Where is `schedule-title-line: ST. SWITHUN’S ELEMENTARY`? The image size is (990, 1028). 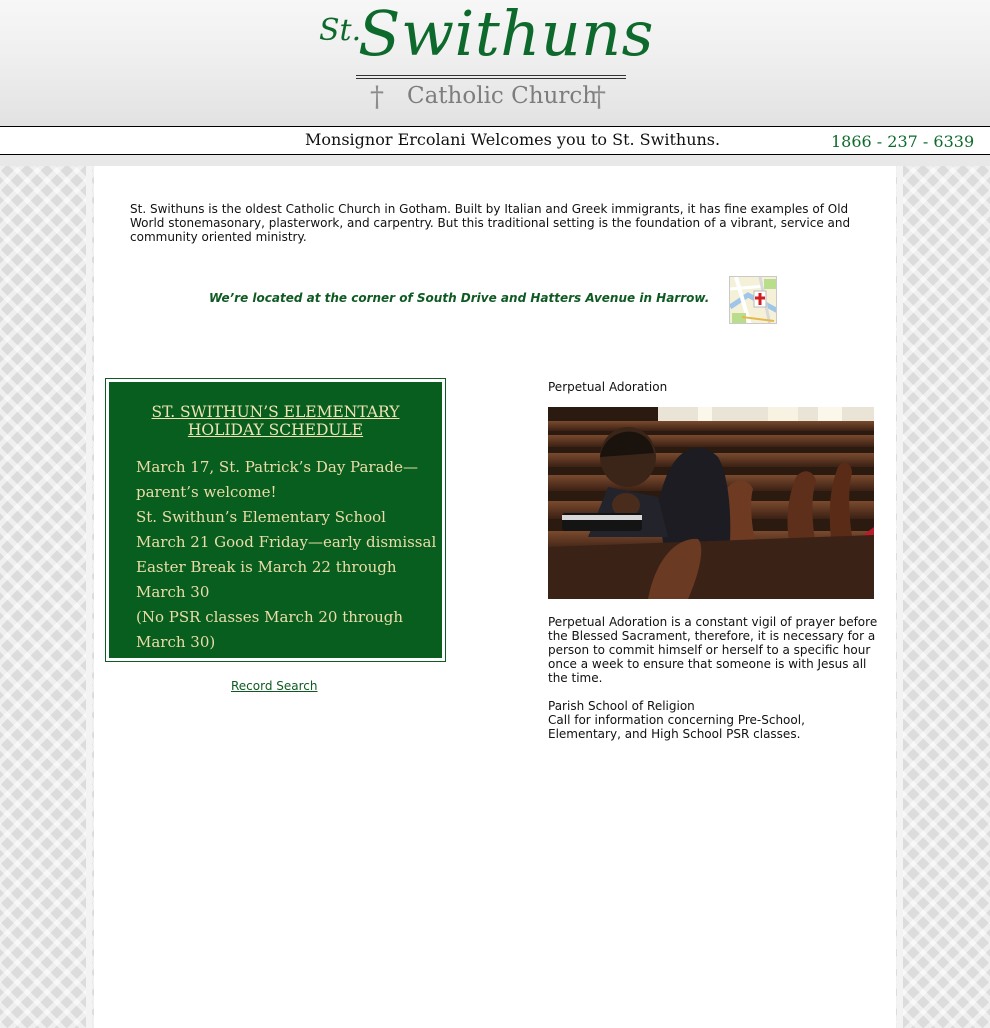 schedule-title-line: ST. SWITHUN’S ELEMENTARY is located at coordinates (275, 412).